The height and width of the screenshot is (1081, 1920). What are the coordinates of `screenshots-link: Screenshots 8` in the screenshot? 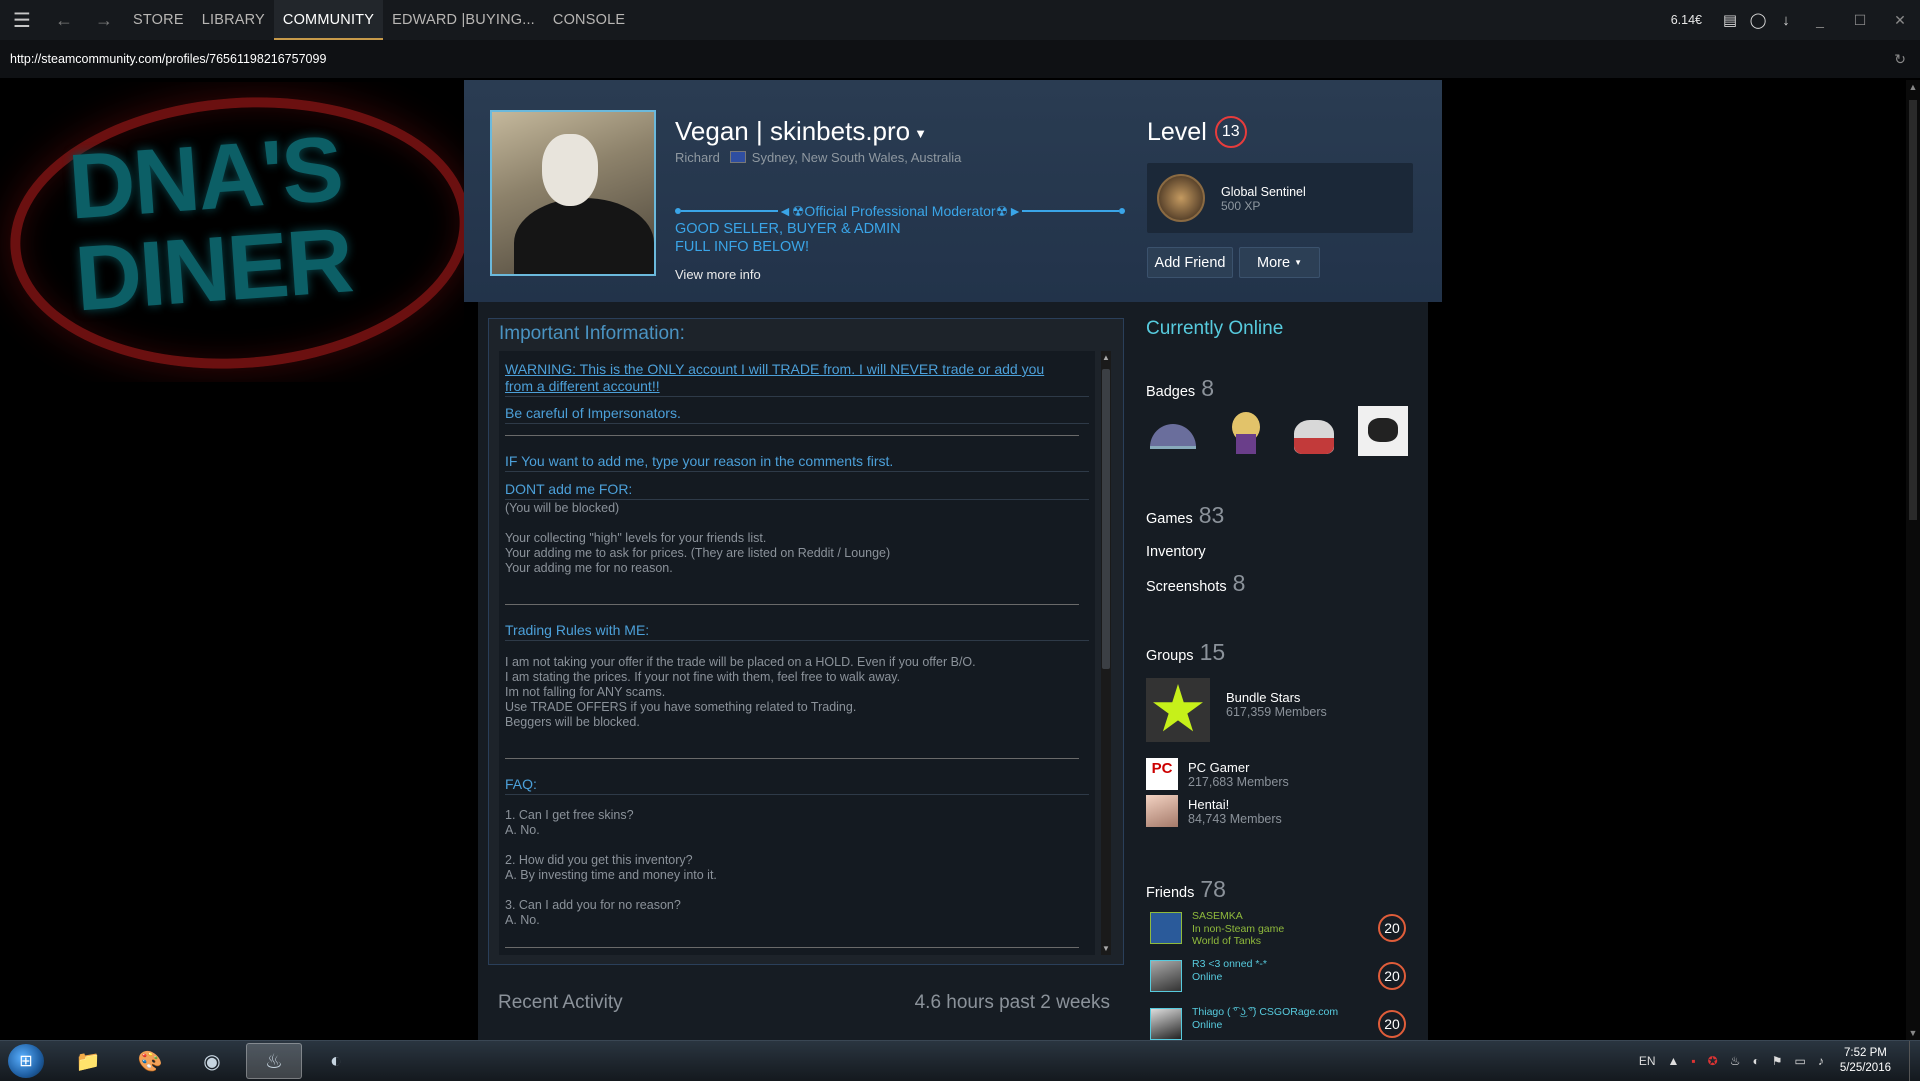 It's located at (1195, 583).